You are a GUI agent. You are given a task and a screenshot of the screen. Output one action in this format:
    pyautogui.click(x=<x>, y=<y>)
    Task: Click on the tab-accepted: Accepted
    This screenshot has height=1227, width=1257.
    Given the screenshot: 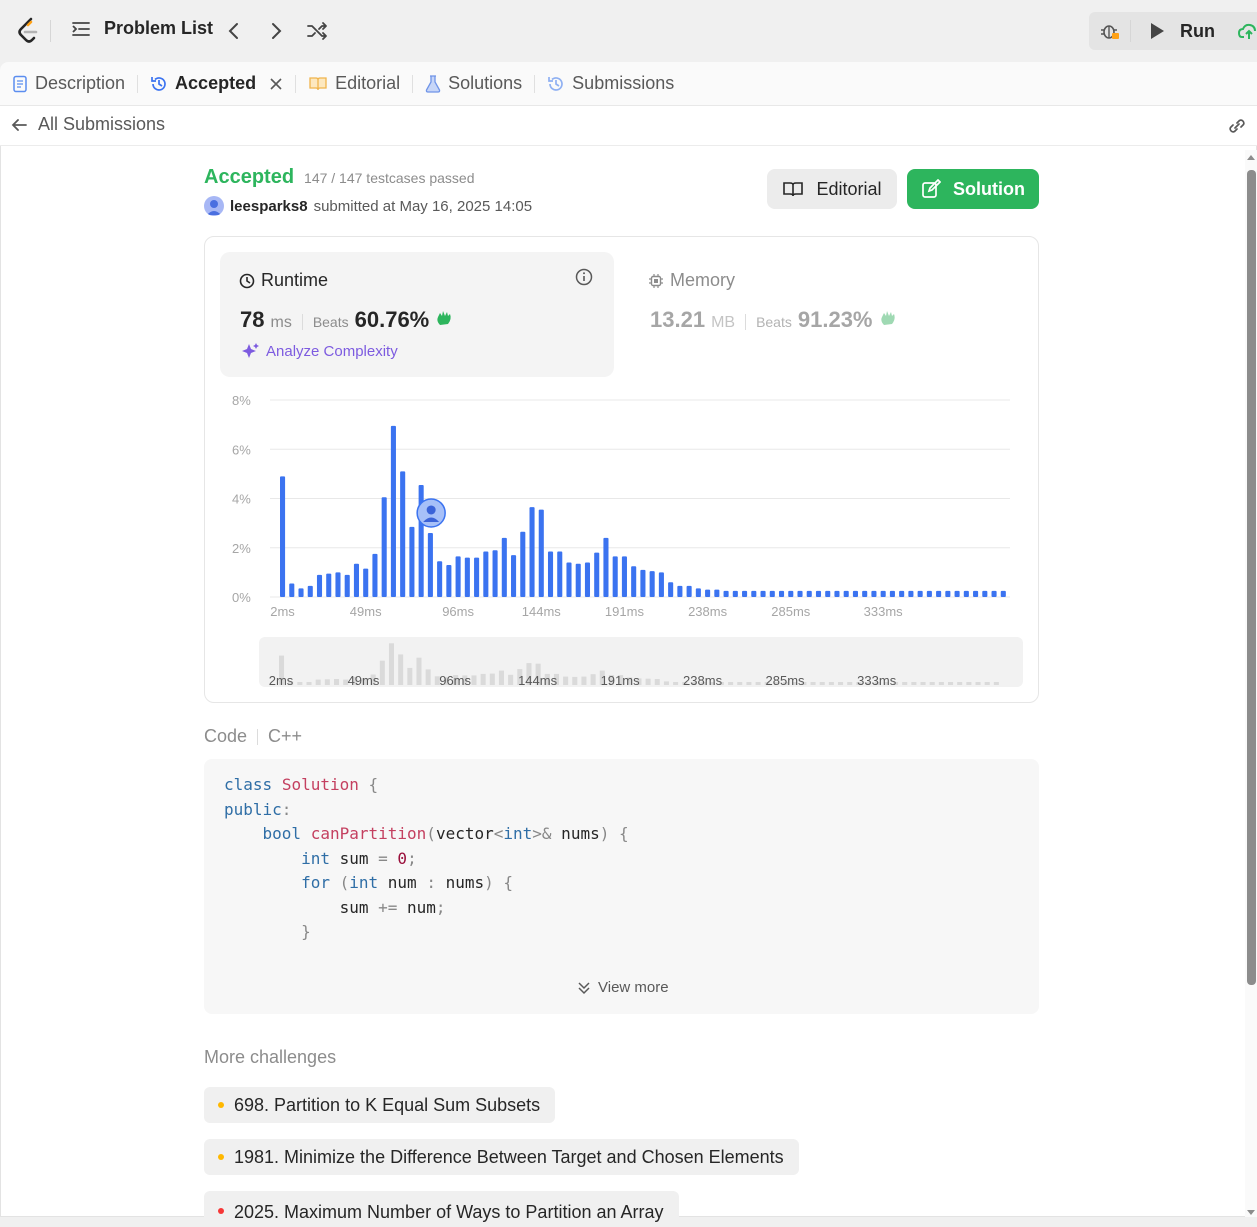 What is the action you would take?
    pyautogui.click(x=216, y=84)
    